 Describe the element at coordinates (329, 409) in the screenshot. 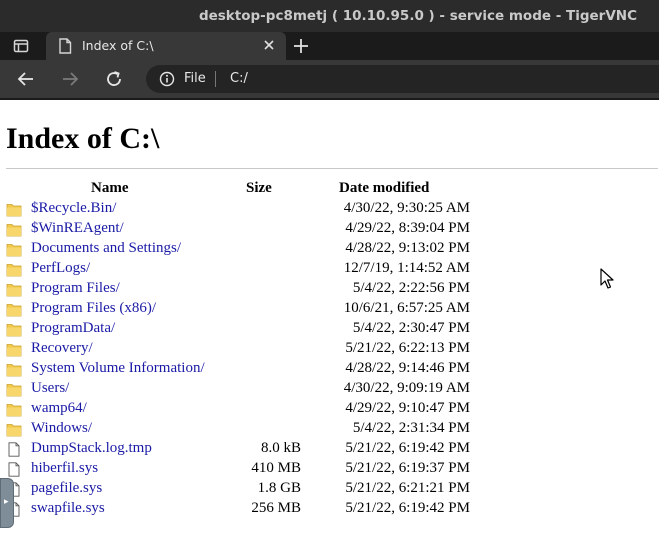

I see `table-row: wamp64/4/29/22, 9:10:47 PM` at that location.